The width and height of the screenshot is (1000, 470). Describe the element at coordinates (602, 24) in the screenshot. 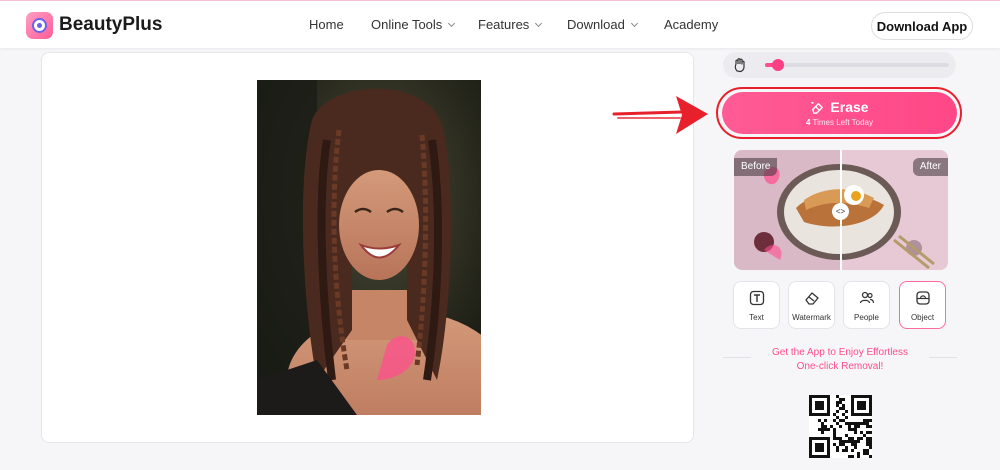

I see `nav-download: Download` at that location.